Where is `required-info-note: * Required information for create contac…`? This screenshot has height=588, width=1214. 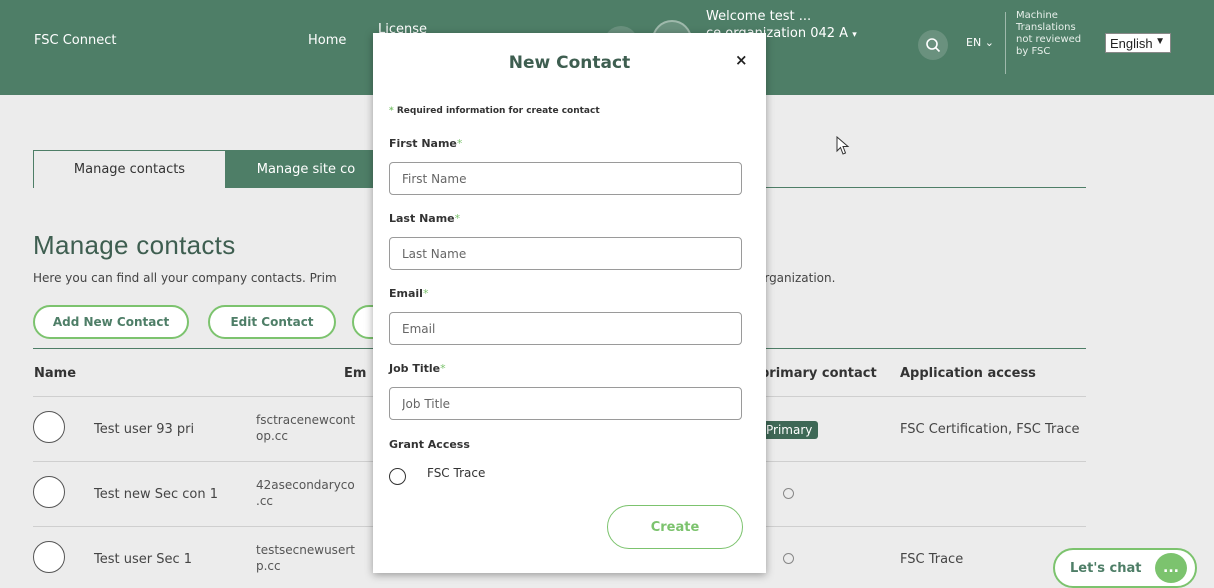
required-info-note: * Required information for create contac… is located at coordinates (494, 111).